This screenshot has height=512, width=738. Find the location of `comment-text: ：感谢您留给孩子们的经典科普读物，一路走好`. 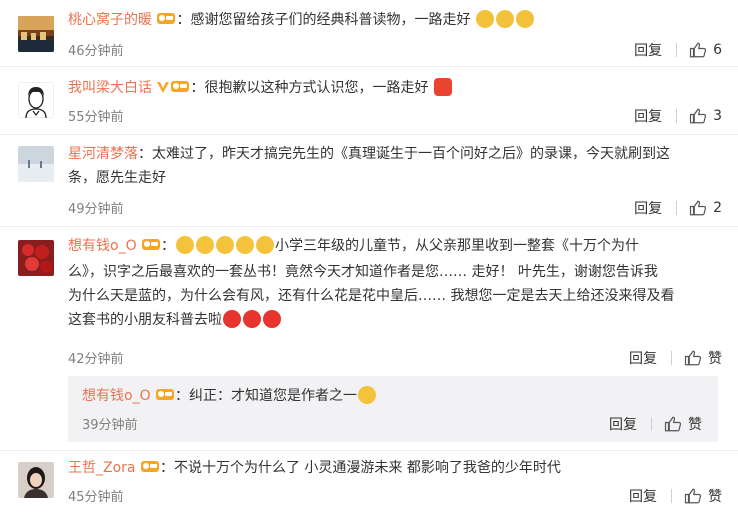

comment-text: ：感谢您留给孩子们的经典科普读物，一路走好 is located at coordinates (323, 20).